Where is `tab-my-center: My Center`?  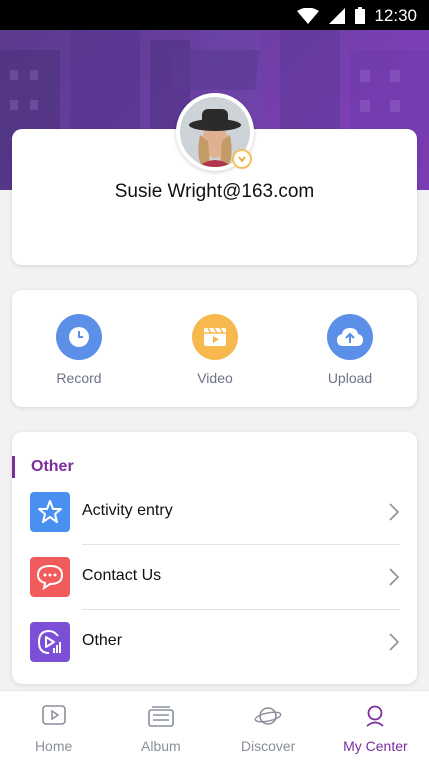
tab-my-center: My Center is located at coordinates (375, 726).